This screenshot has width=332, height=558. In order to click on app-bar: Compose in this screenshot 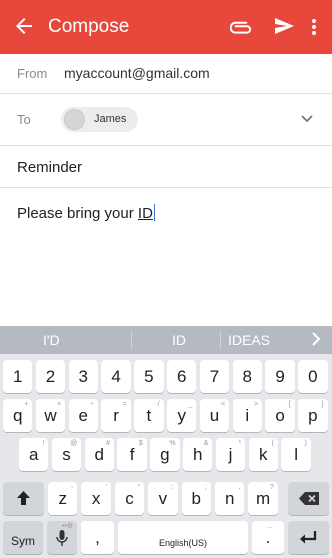, I will do `click(166, 27)`.